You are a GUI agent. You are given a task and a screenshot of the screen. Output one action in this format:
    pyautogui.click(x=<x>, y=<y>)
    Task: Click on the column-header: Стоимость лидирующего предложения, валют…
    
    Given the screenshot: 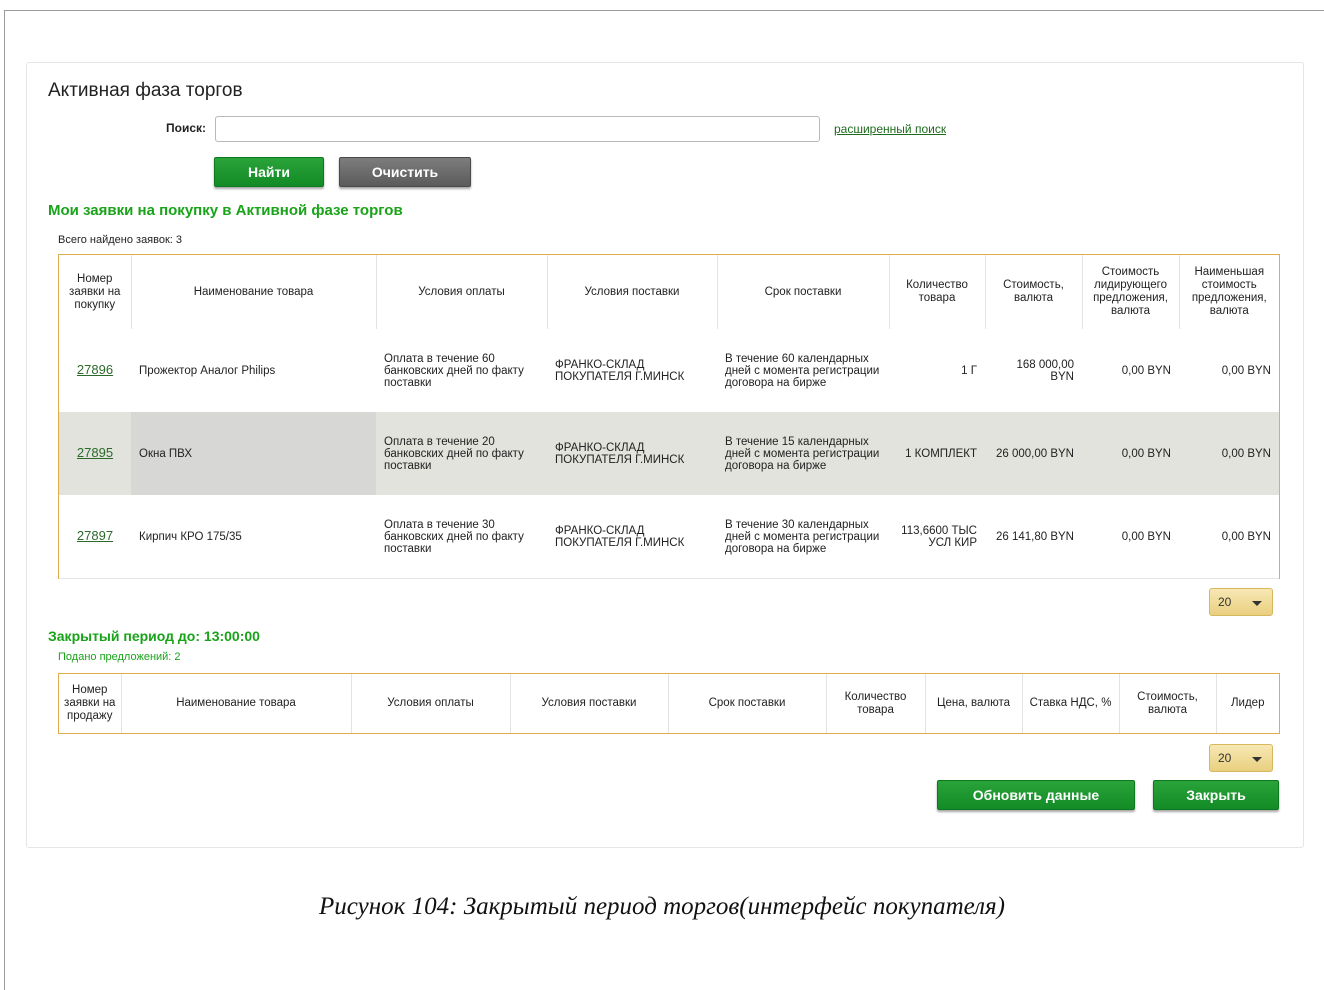 What is the action you would take?
    pyautogui.click(x=1131, y=292)
    